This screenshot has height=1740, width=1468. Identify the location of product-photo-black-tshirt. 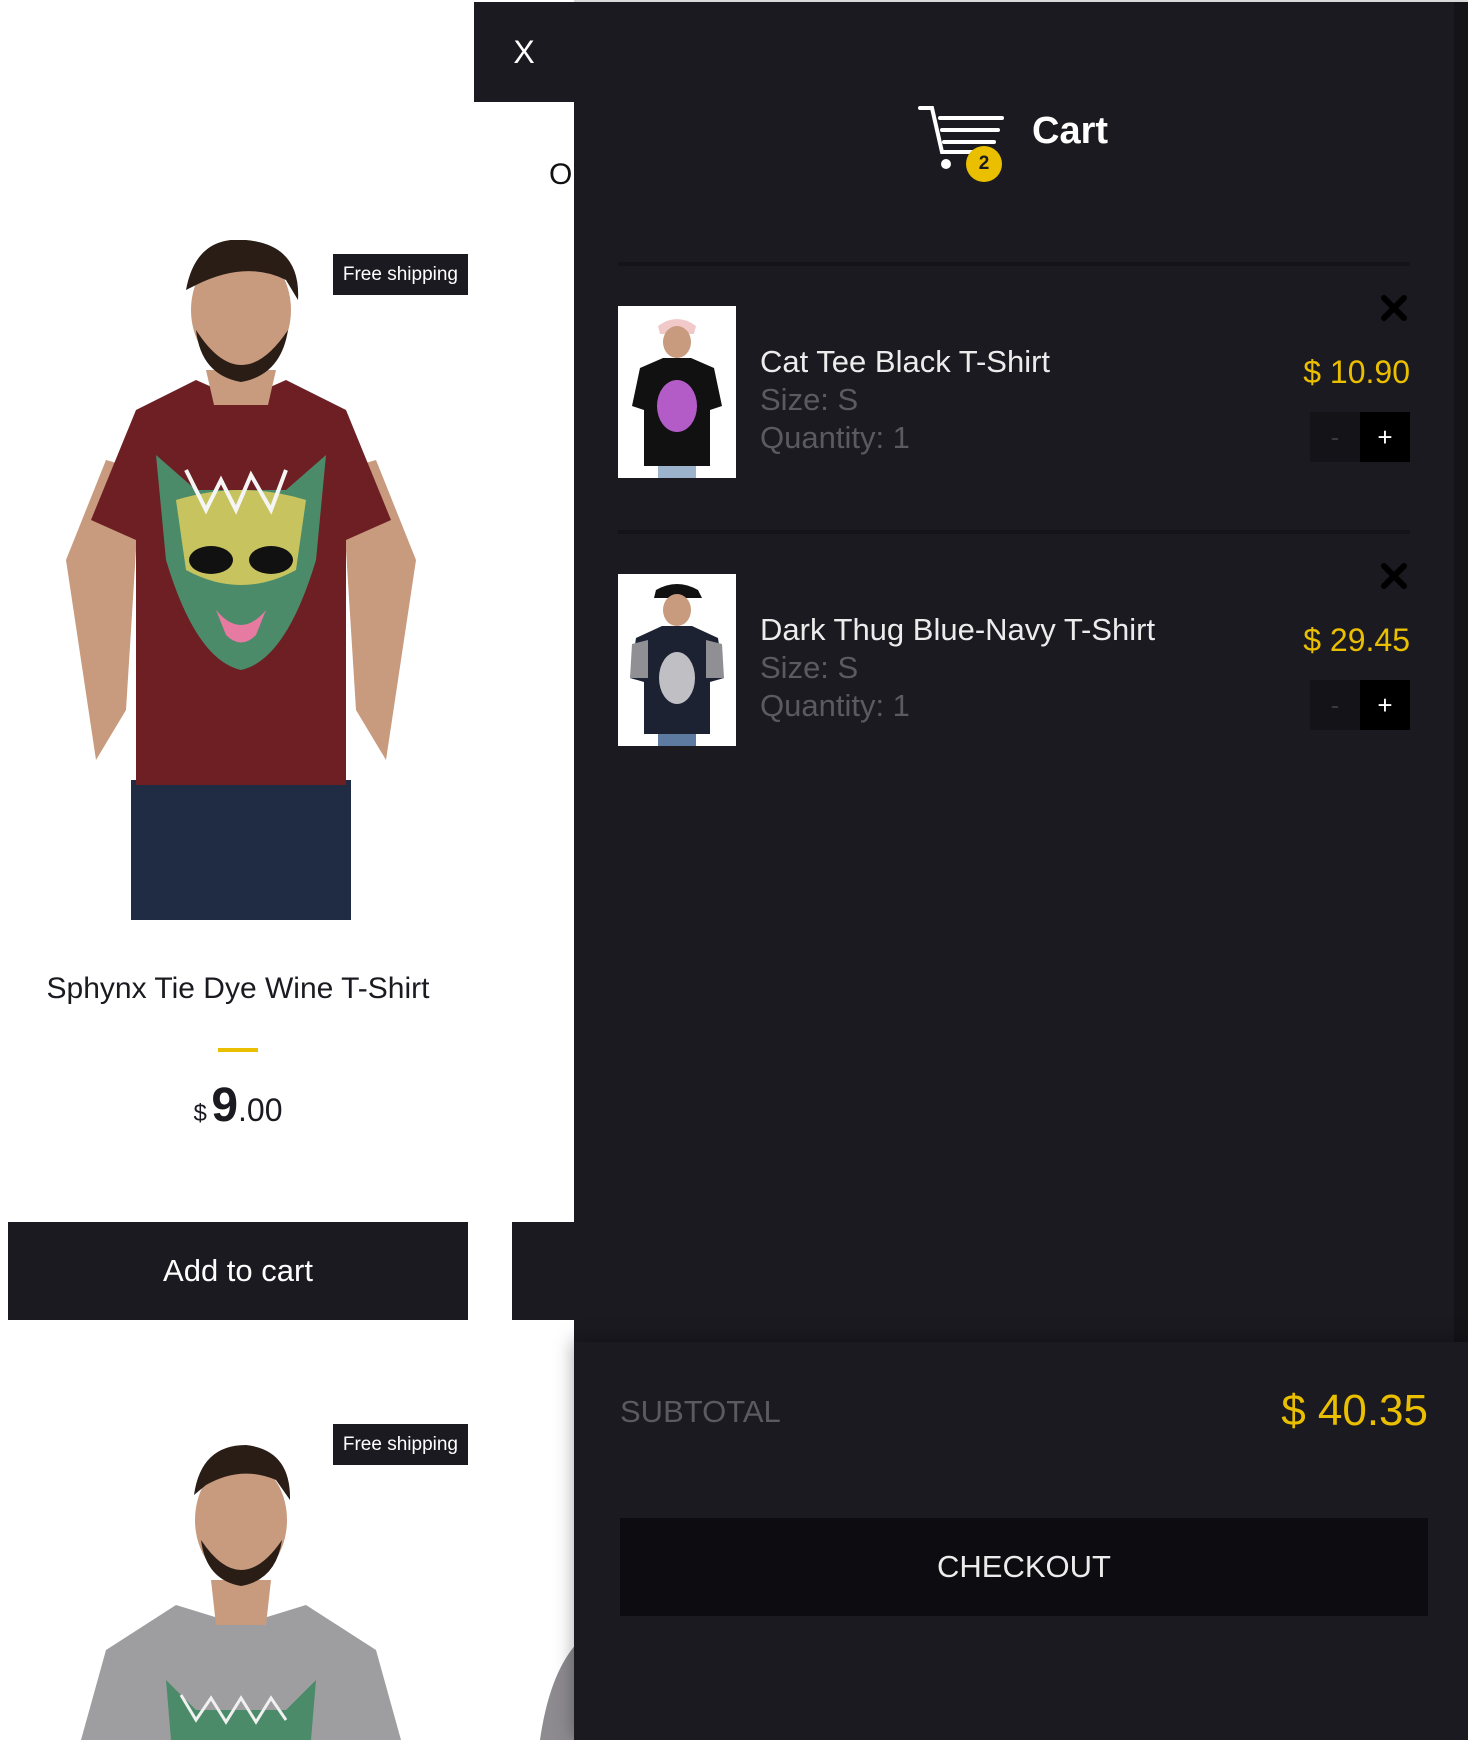
(677, 392).